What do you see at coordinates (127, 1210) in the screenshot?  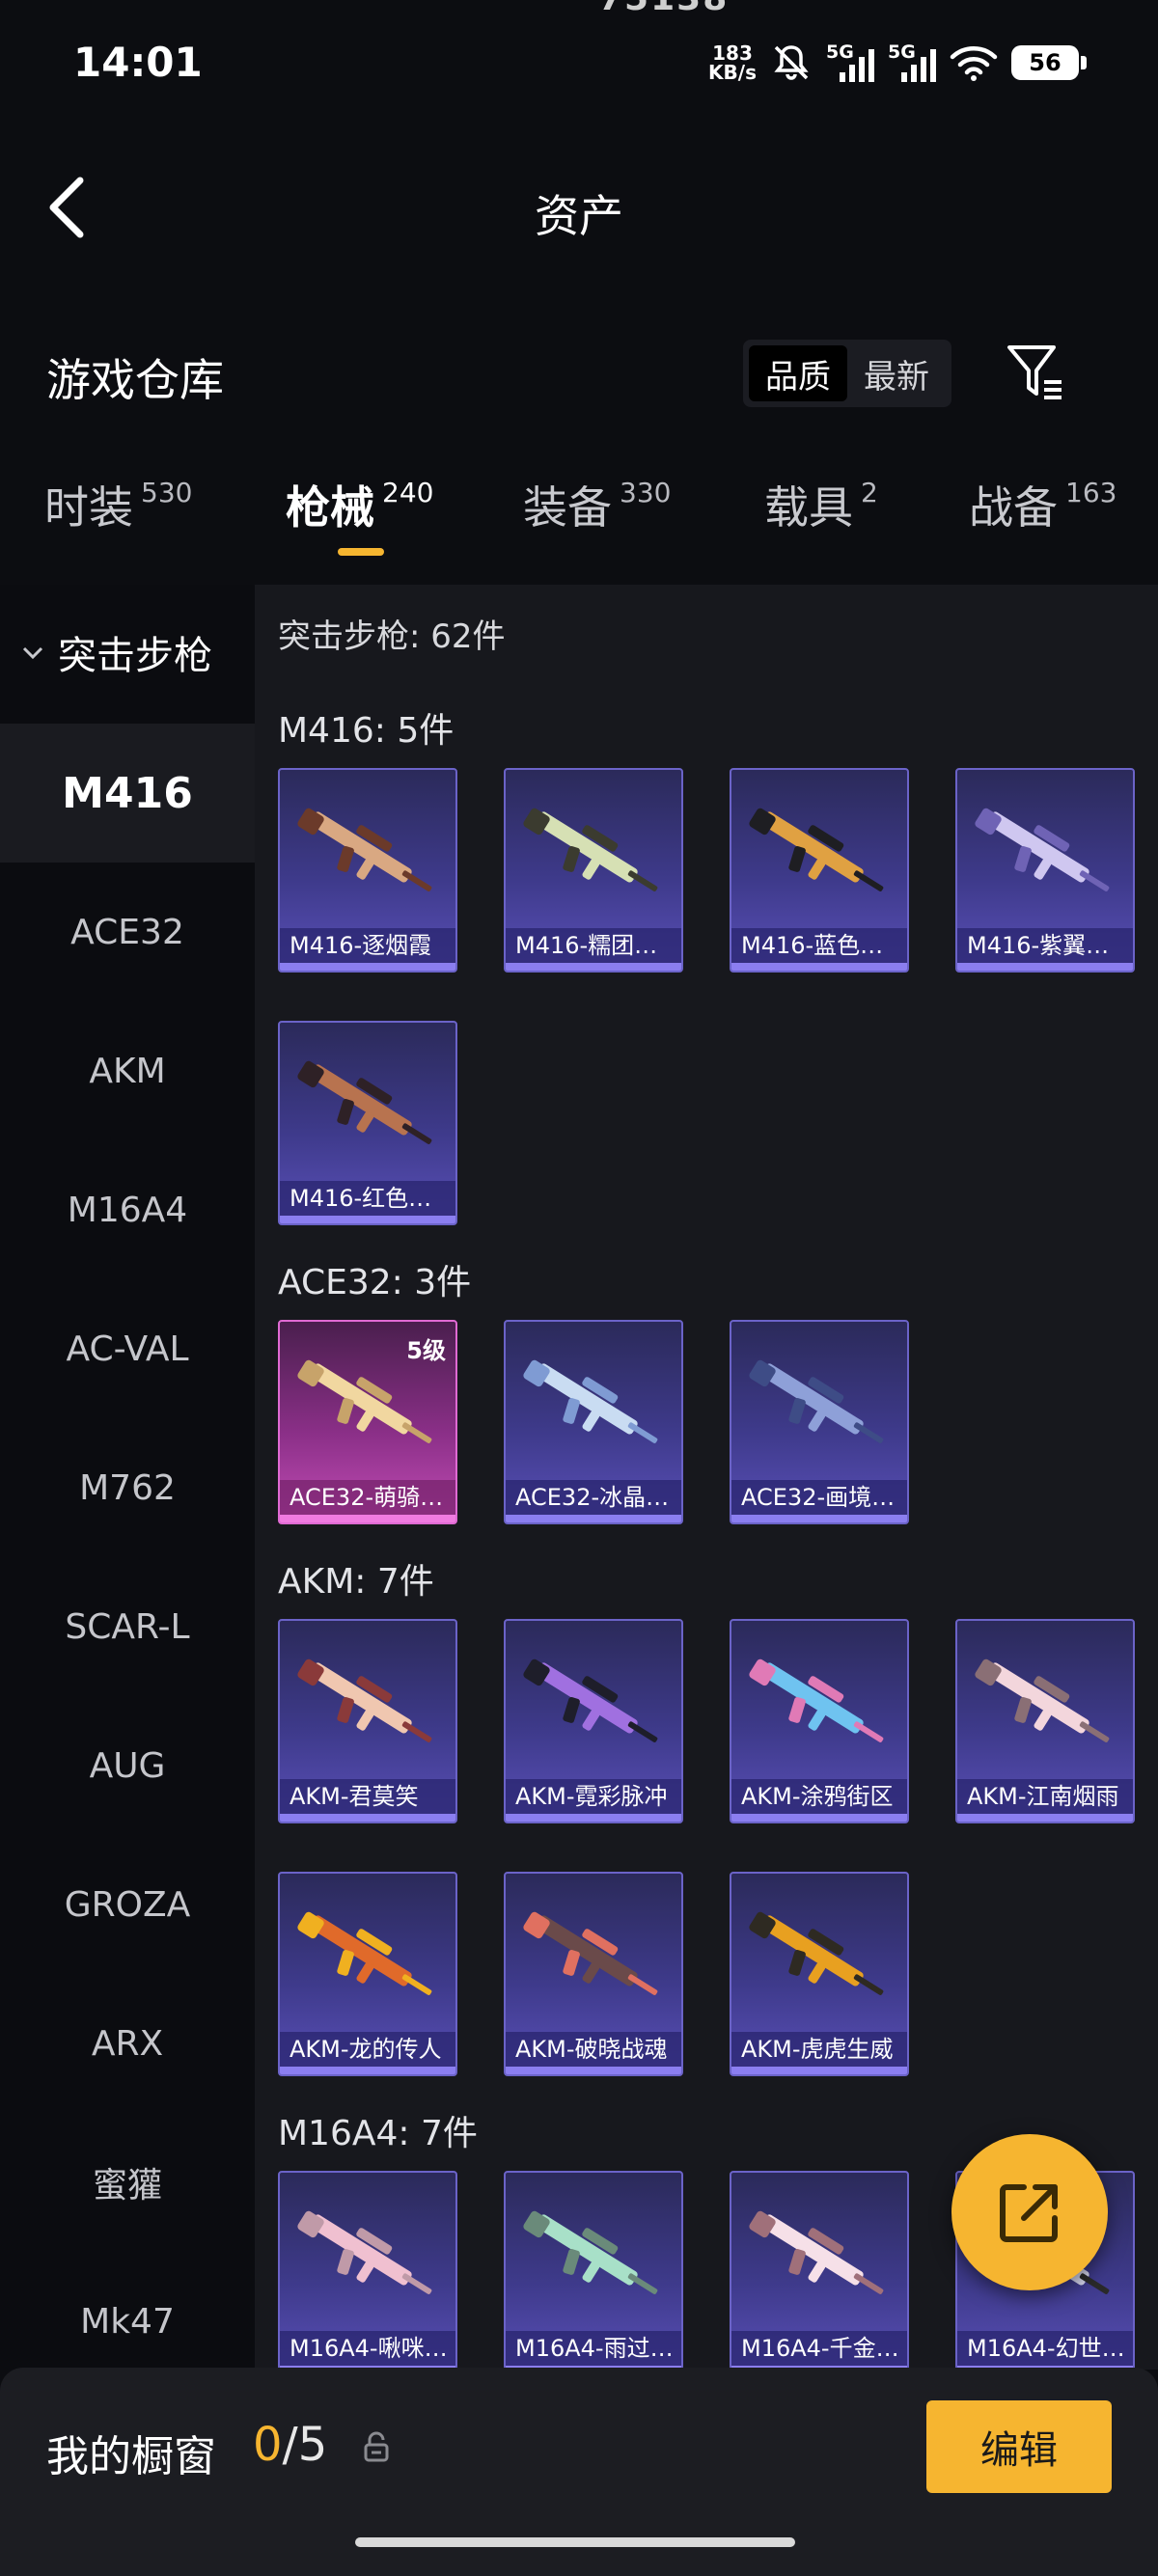 I see `sidebar-item-m16a4: M16A4` at bounding box center [127, 1210].